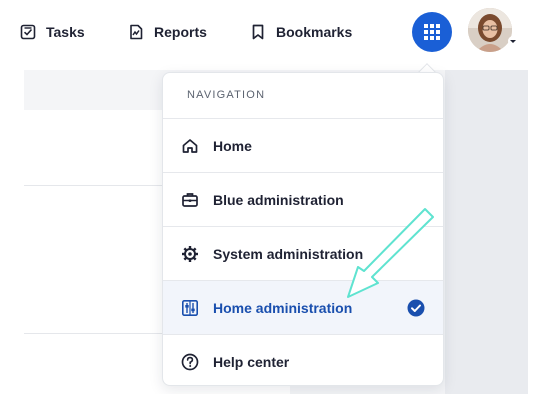 This screenshot has width=540, height=394. I want to click on grid-icon, so click(432, 32).